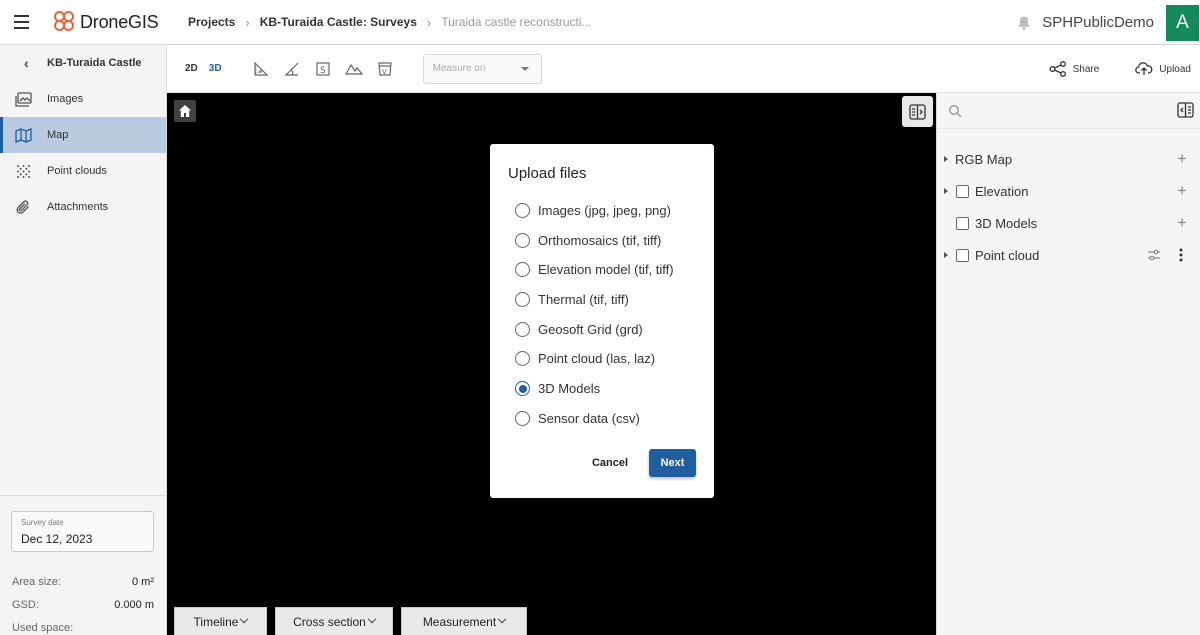 Image resolution: width=1200 pixels, height=635 pixels. Describe the element at coordinates (464, 621) in the screenshot. I see `tab-measurement: Measurement` at that location.